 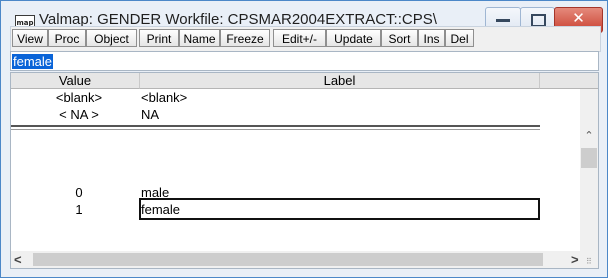 I want to click on chevron-left-icon: <, so click(x=18, y=259).